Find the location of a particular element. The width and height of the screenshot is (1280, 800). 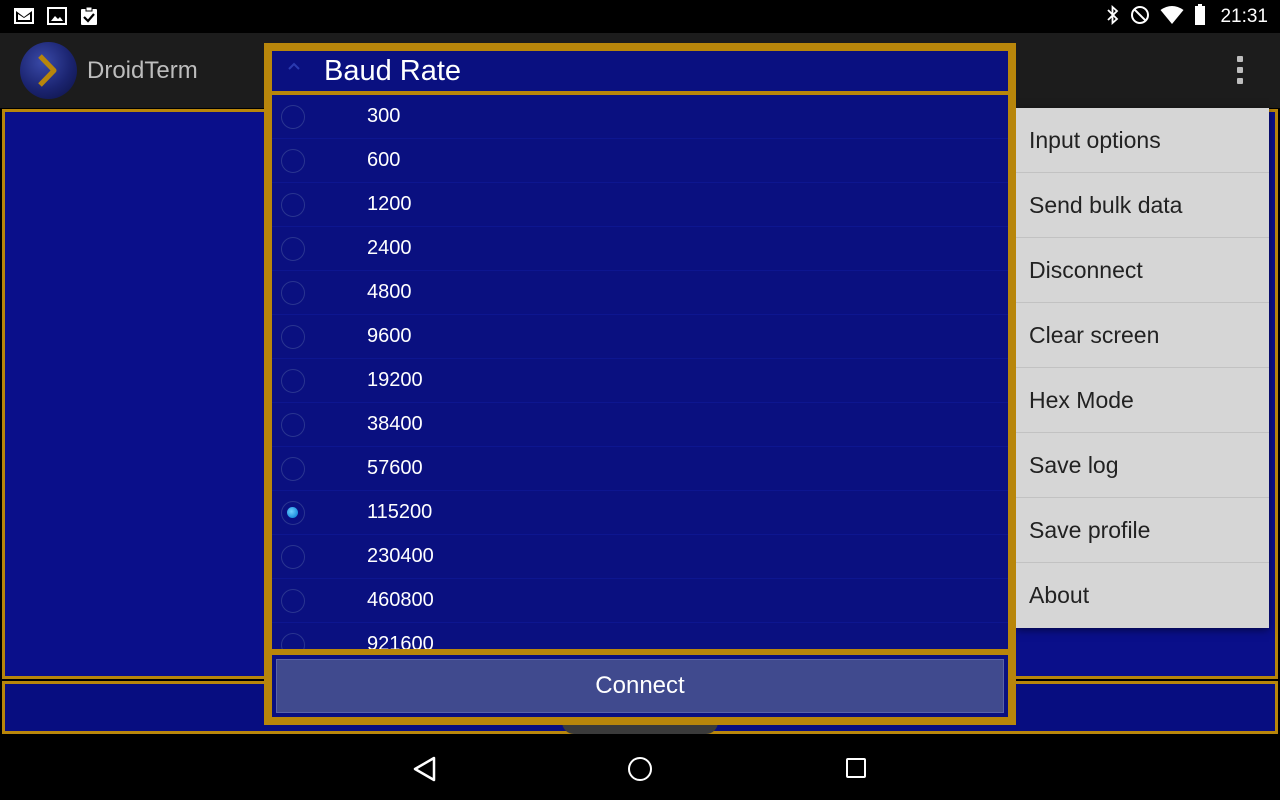

menu-item-input-options: Input options is located at coordinates (1142, 140).